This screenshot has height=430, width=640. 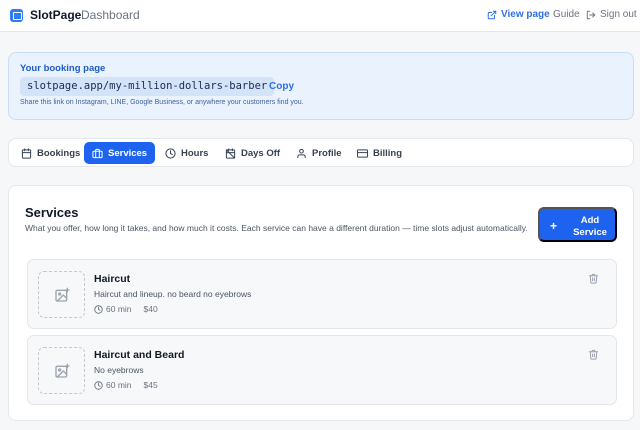 What do you see at coordinates (362, 153) in the screenshot?
I see `credit-card-icon` at bounding box center [362, 153].